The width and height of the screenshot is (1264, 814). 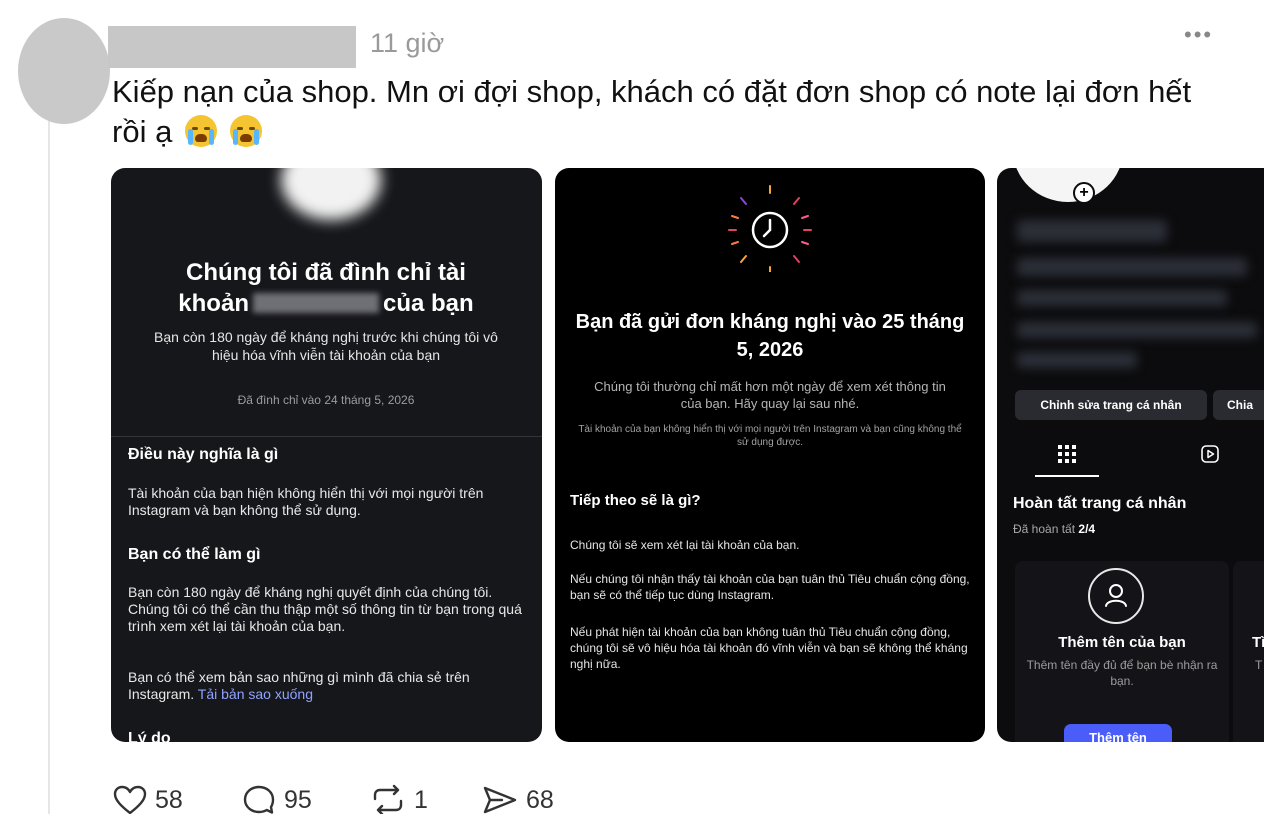 What do you see at coordinates (421, 799) in the screenshot?
I see `repost-count: 1` at bounding box center [421, 799].